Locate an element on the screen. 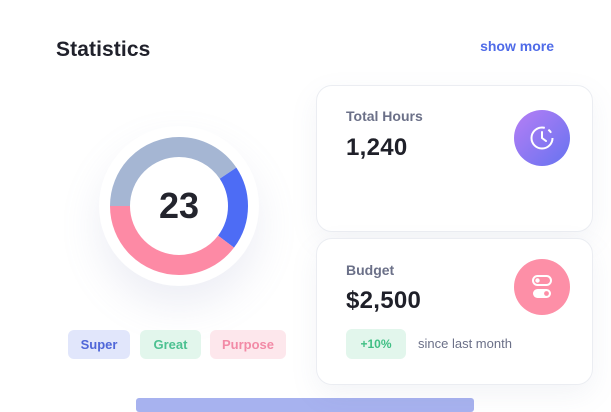 The image size is (611, 412). donut-chart: 23 is located at coordinates (179, 206).